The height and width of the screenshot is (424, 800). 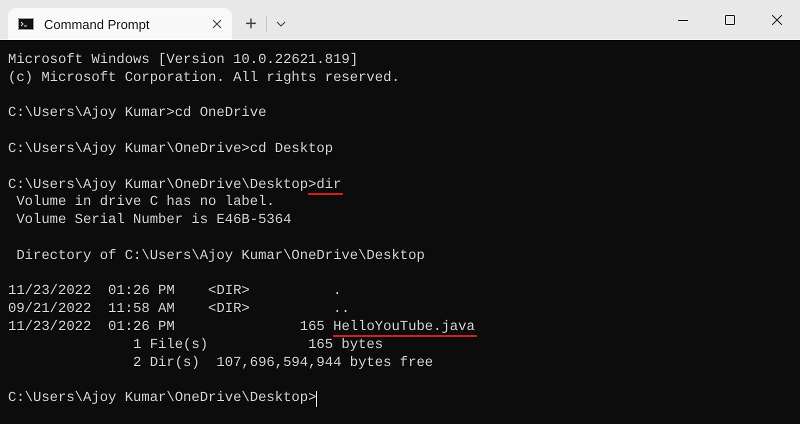 What do you see at coordinates (283, 363) in the screenshot?
I see `terminal-line: 2 Dir(s) 107,696,594,944 bytes free` at bounding box center [283, 363].